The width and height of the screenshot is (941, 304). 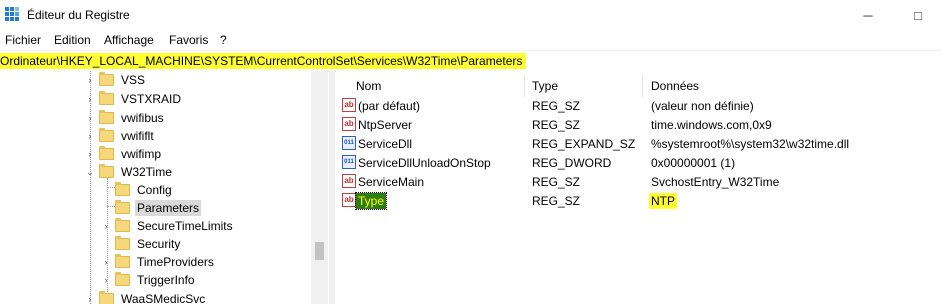 I want to click on maximize-button: □, so click(x=918, y=15).